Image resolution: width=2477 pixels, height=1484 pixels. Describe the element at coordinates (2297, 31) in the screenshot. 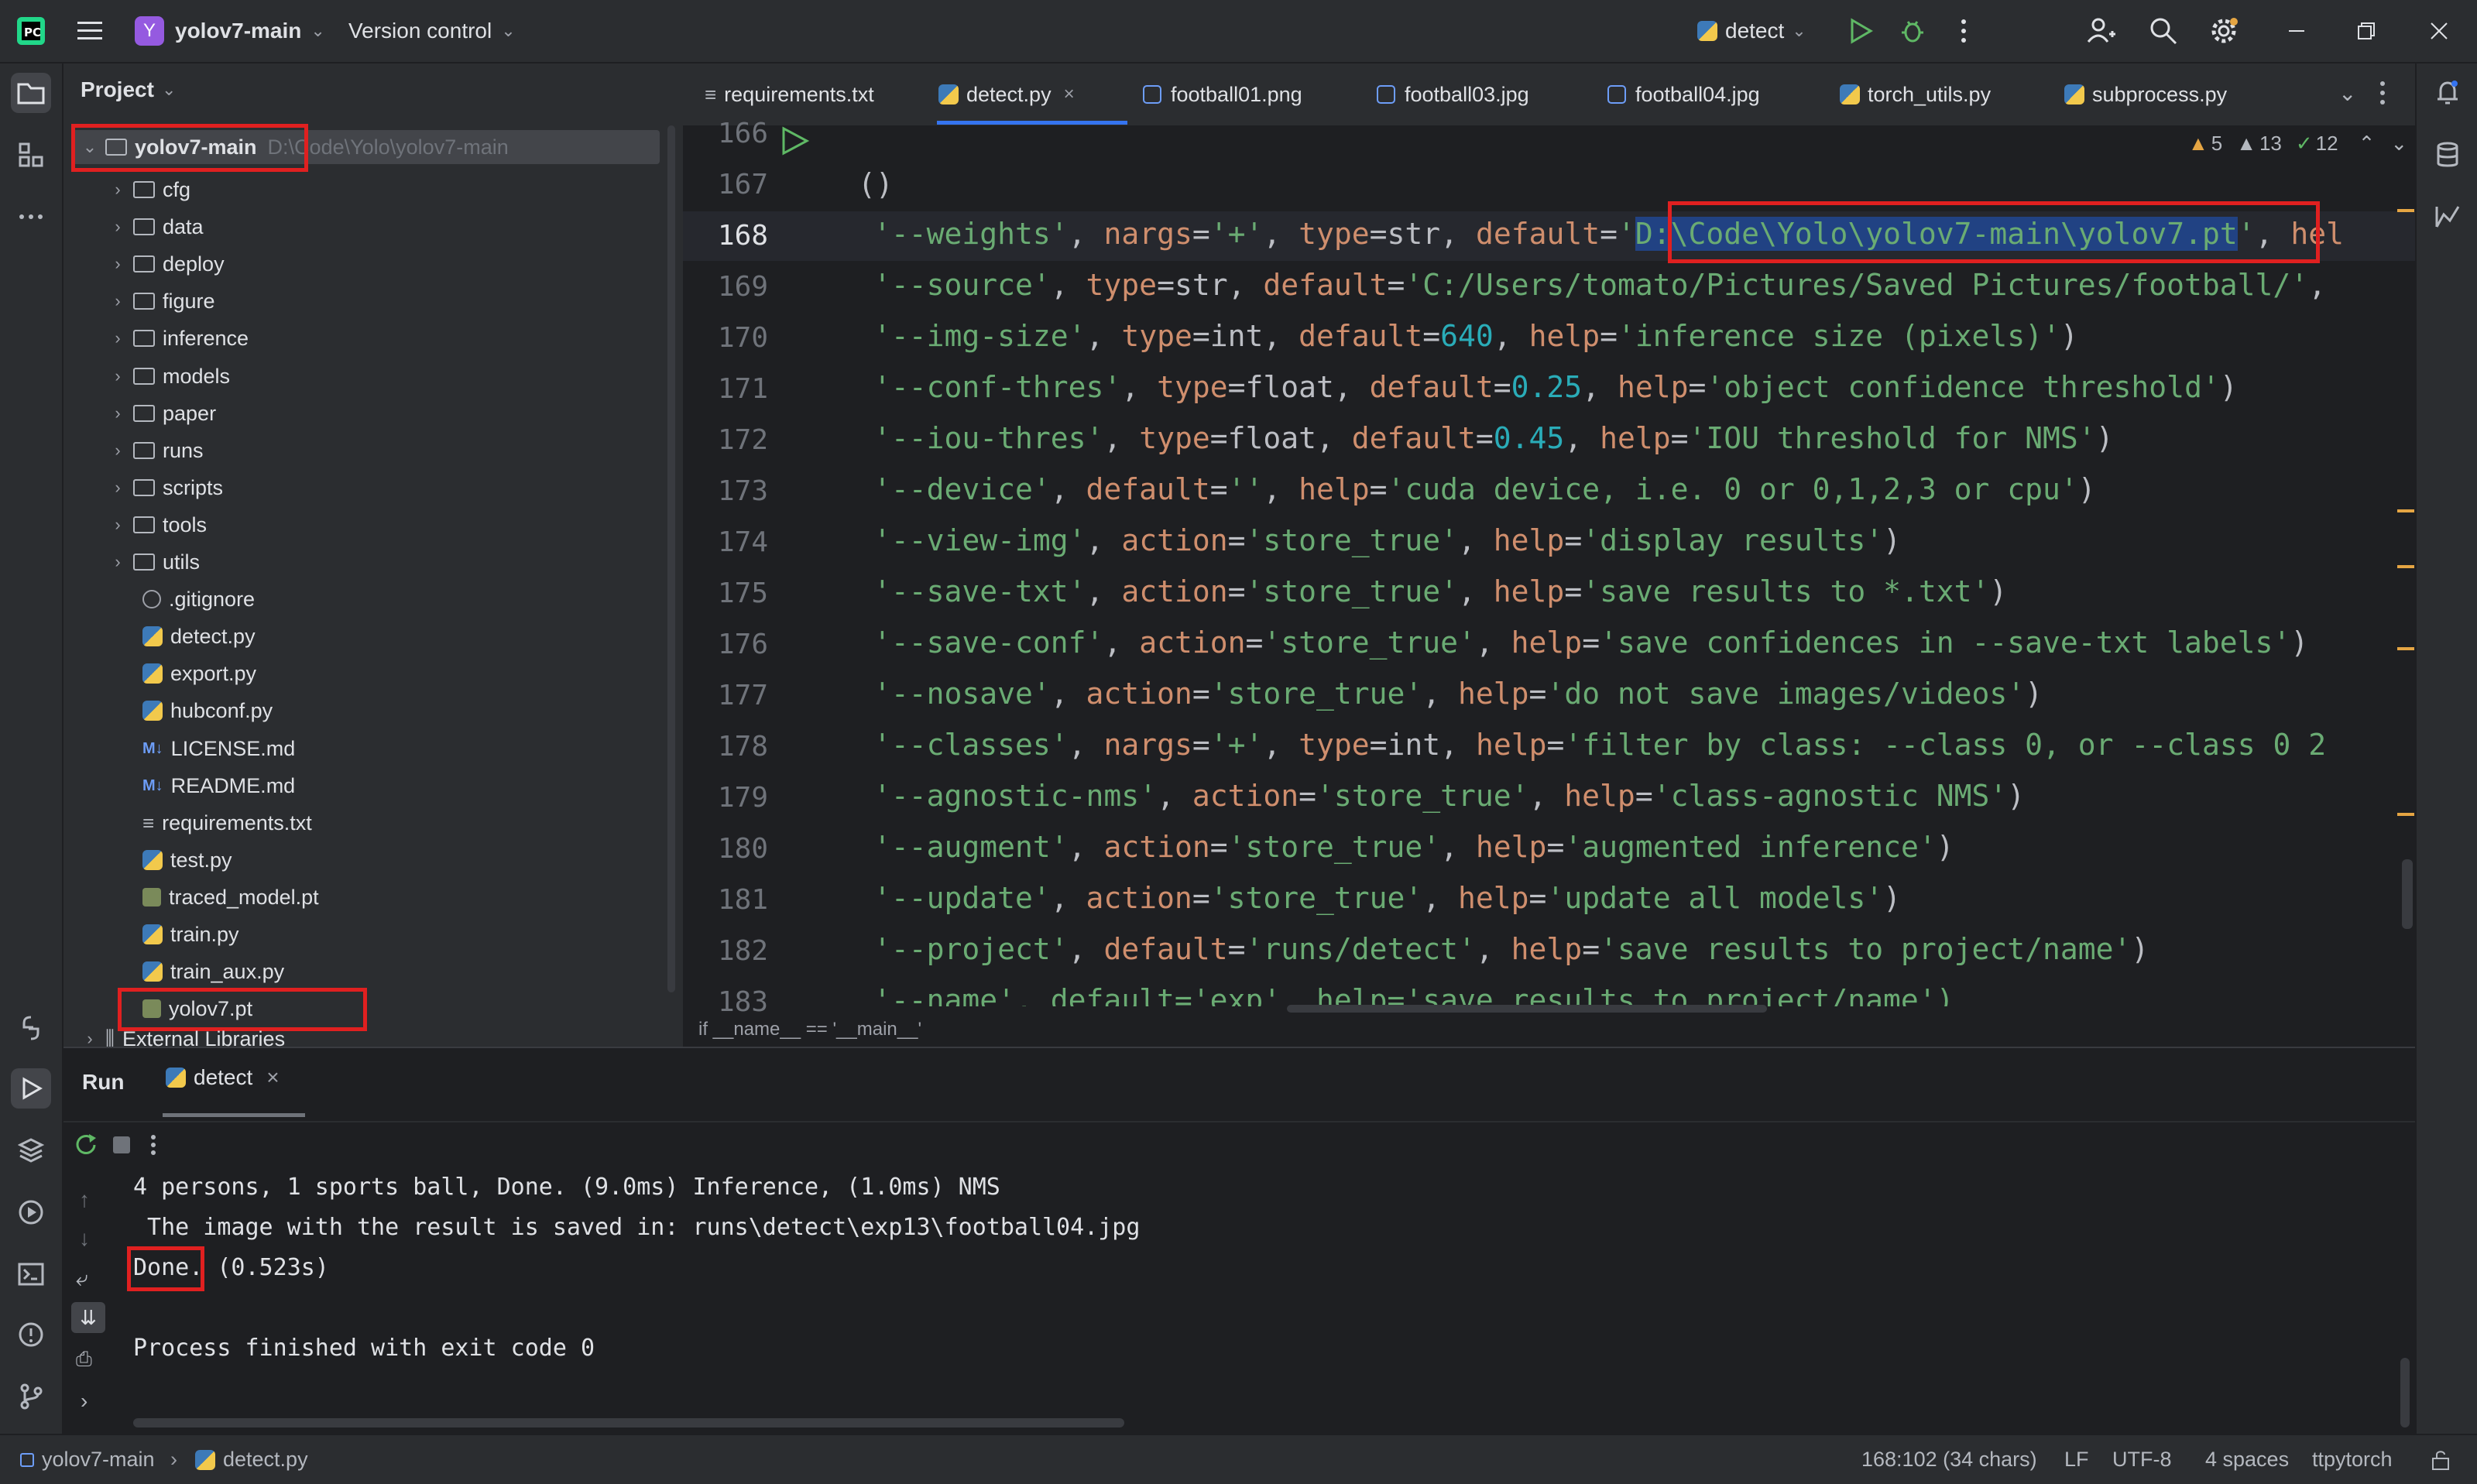

I see `minimize-icon` at that location.